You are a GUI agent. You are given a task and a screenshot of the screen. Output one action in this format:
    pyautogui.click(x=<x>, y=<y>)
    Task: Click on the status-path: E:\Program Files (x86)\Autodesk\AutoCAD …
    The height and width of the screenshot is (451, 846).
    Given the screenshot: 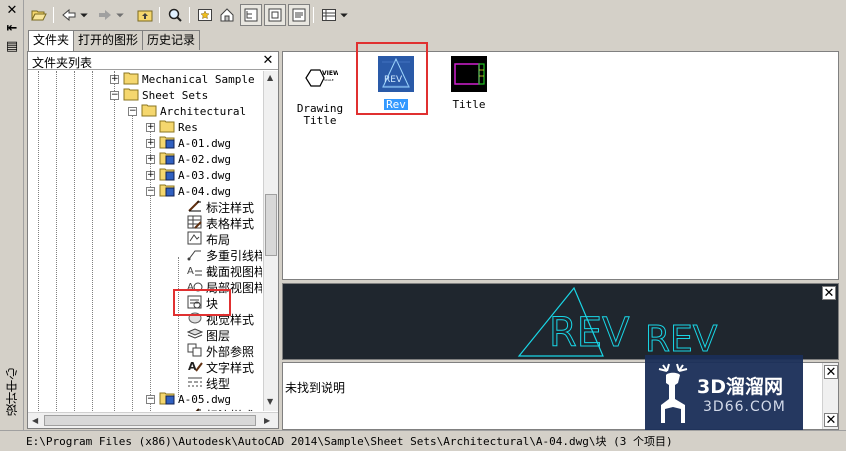 What is the action you would take?
    pyautogui.click(x=349, y=441)
    